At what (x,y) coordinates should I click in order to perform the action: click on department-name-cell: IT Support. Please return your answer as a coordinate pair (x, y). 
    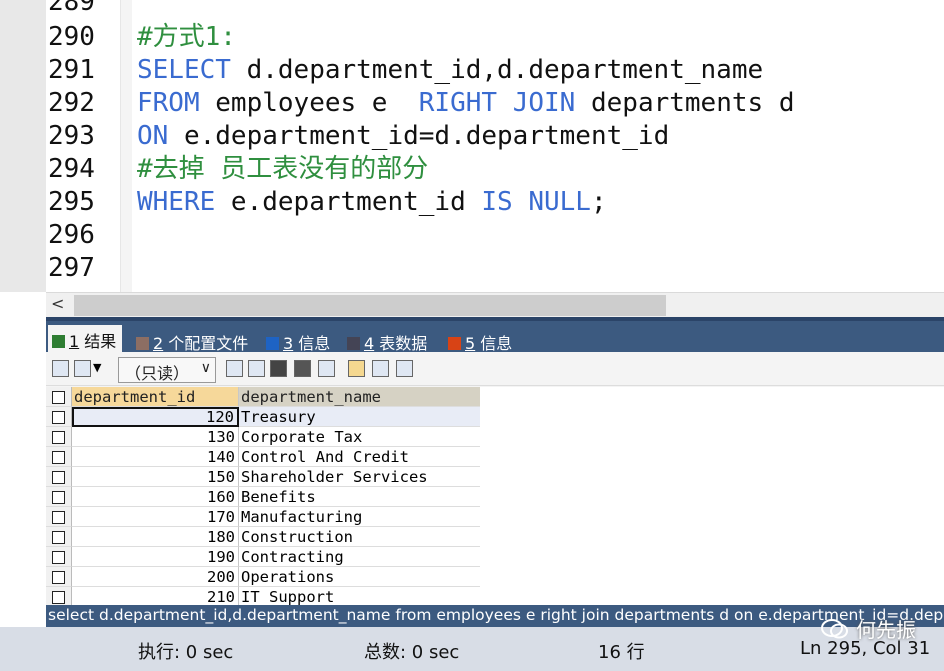
    Looking at the image, I should click on (359, 596).